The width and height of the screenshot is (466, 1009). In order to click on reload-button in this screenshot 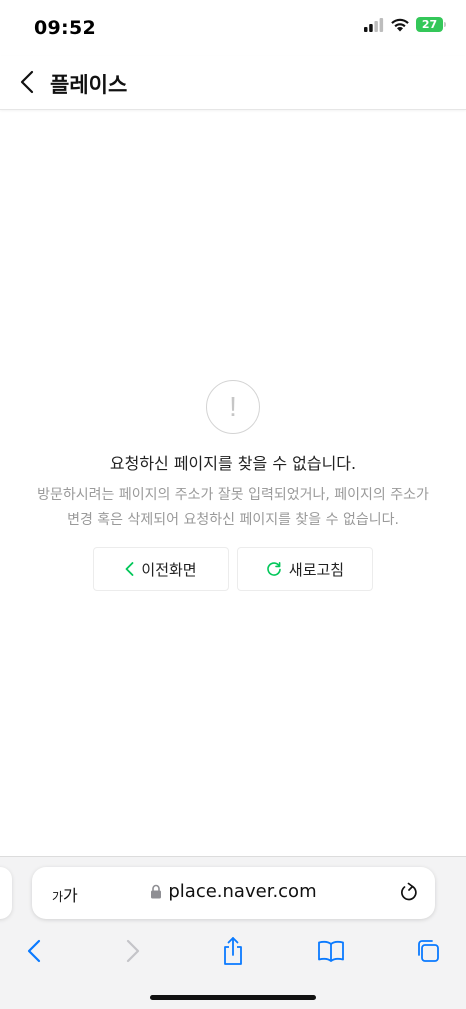, I will do `click(409, 894)`.